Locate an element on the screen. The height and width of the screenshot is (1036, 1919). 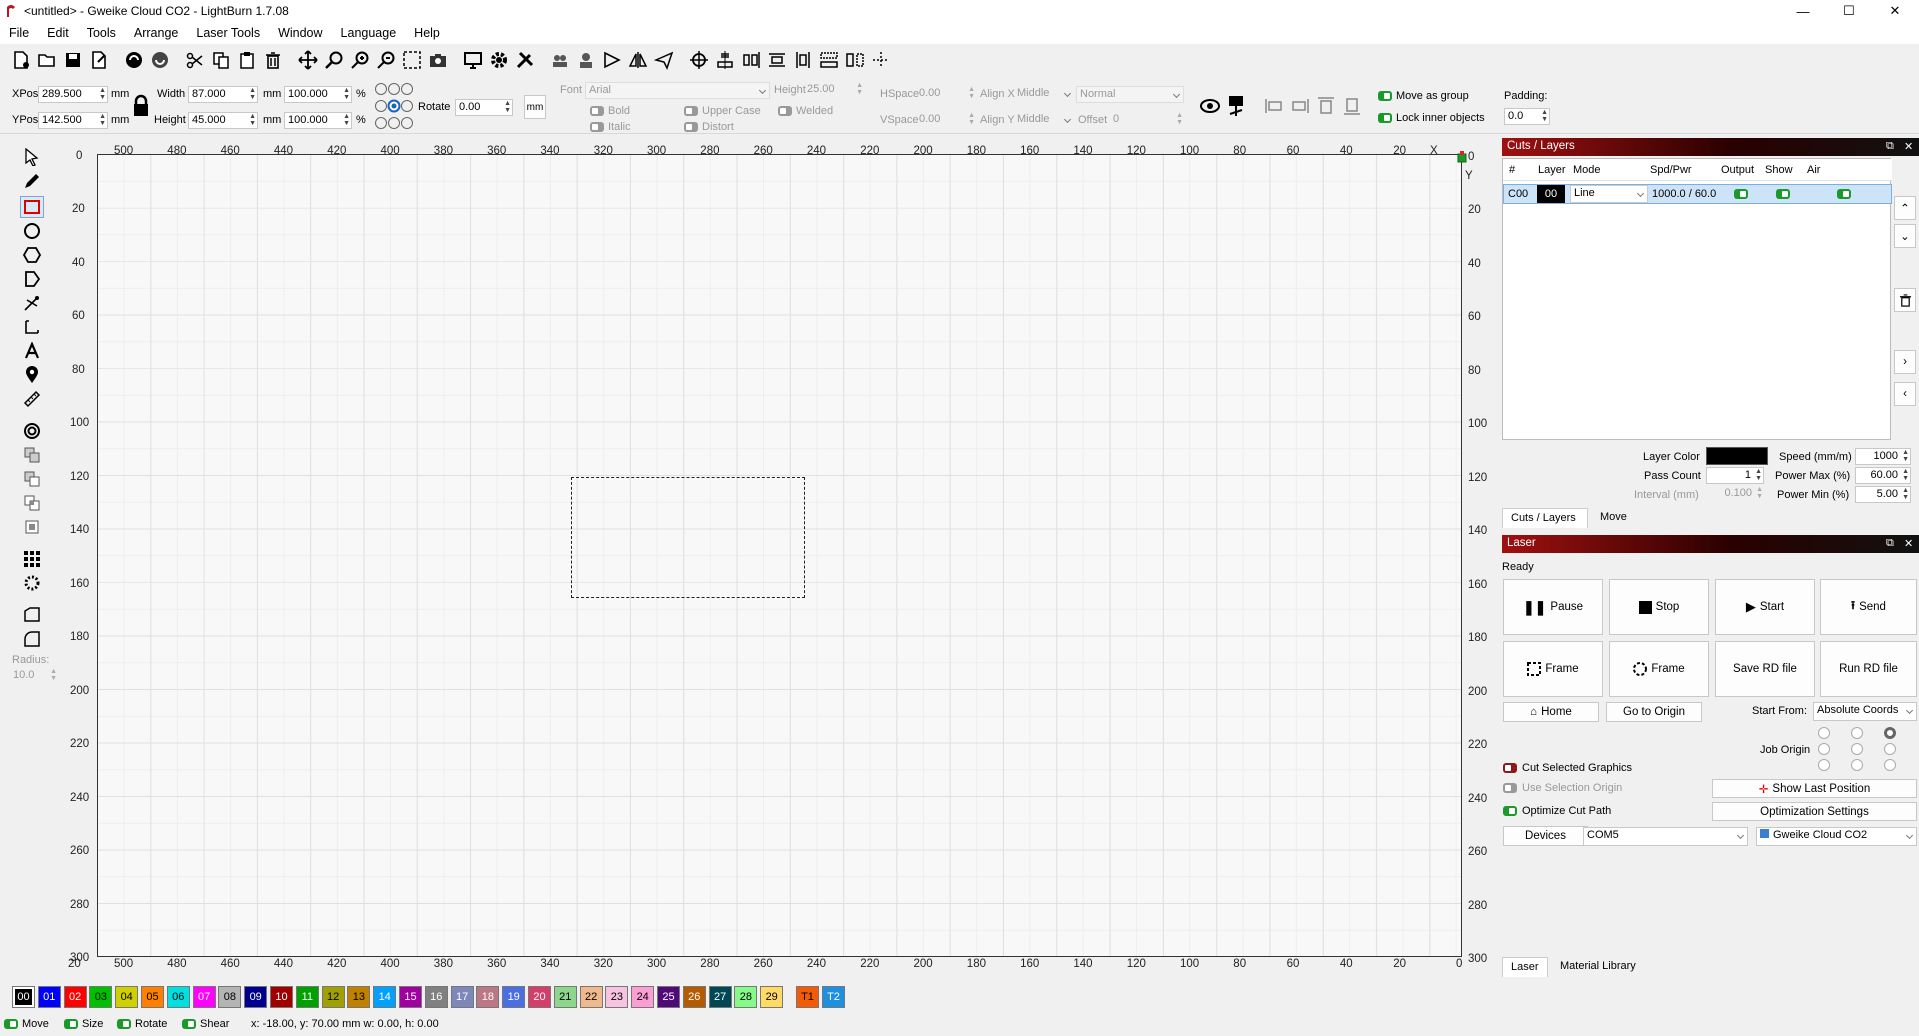
palette-swatch-15: 15 is located at coordinates (410, 997).